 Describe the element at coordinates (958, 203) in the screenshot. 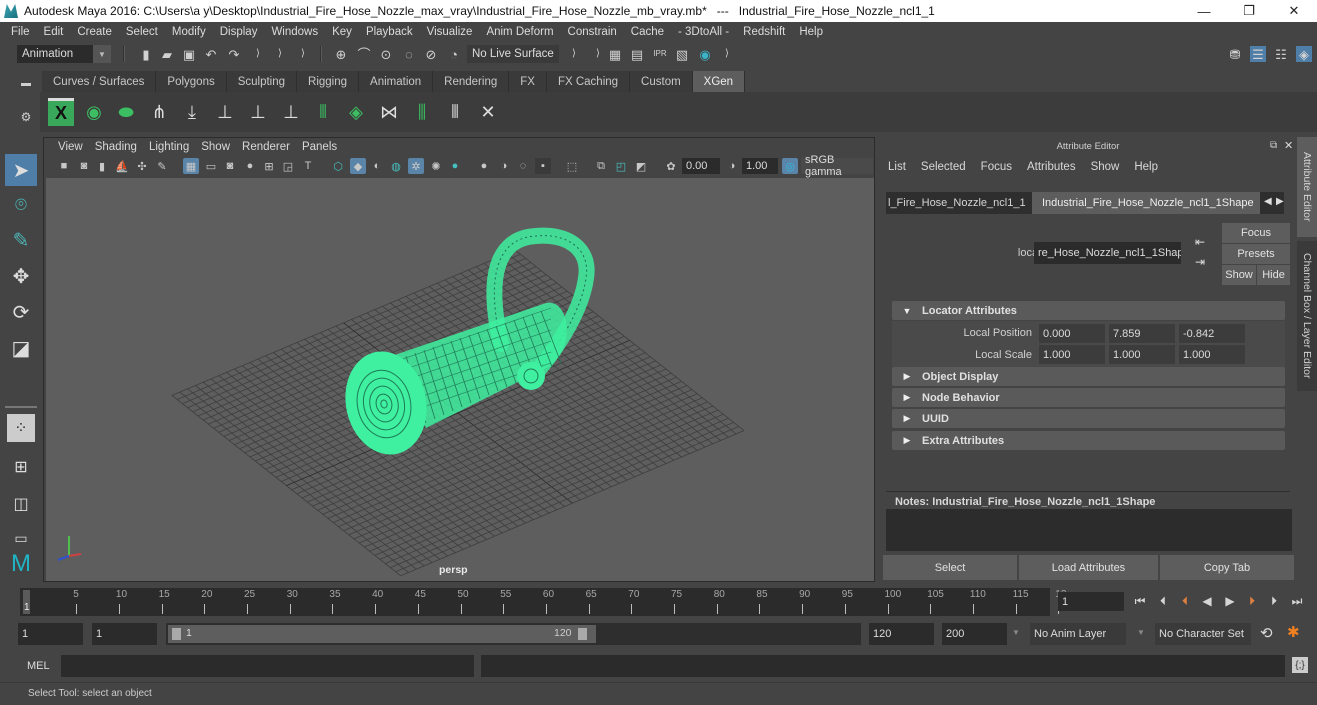

I see `node-tab-transform: l_Fire_Hose_Nozzle_ncl1_1` at that location.